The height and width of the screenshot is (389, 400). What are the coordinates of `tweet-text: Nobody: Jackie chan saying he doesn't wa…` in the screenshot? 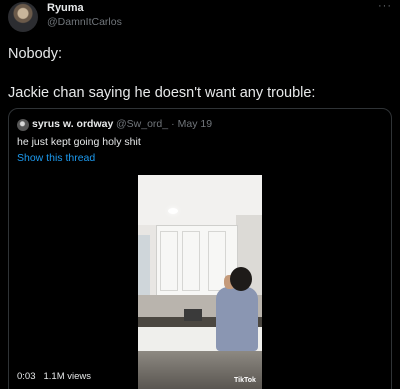 It's located at (161, 73).